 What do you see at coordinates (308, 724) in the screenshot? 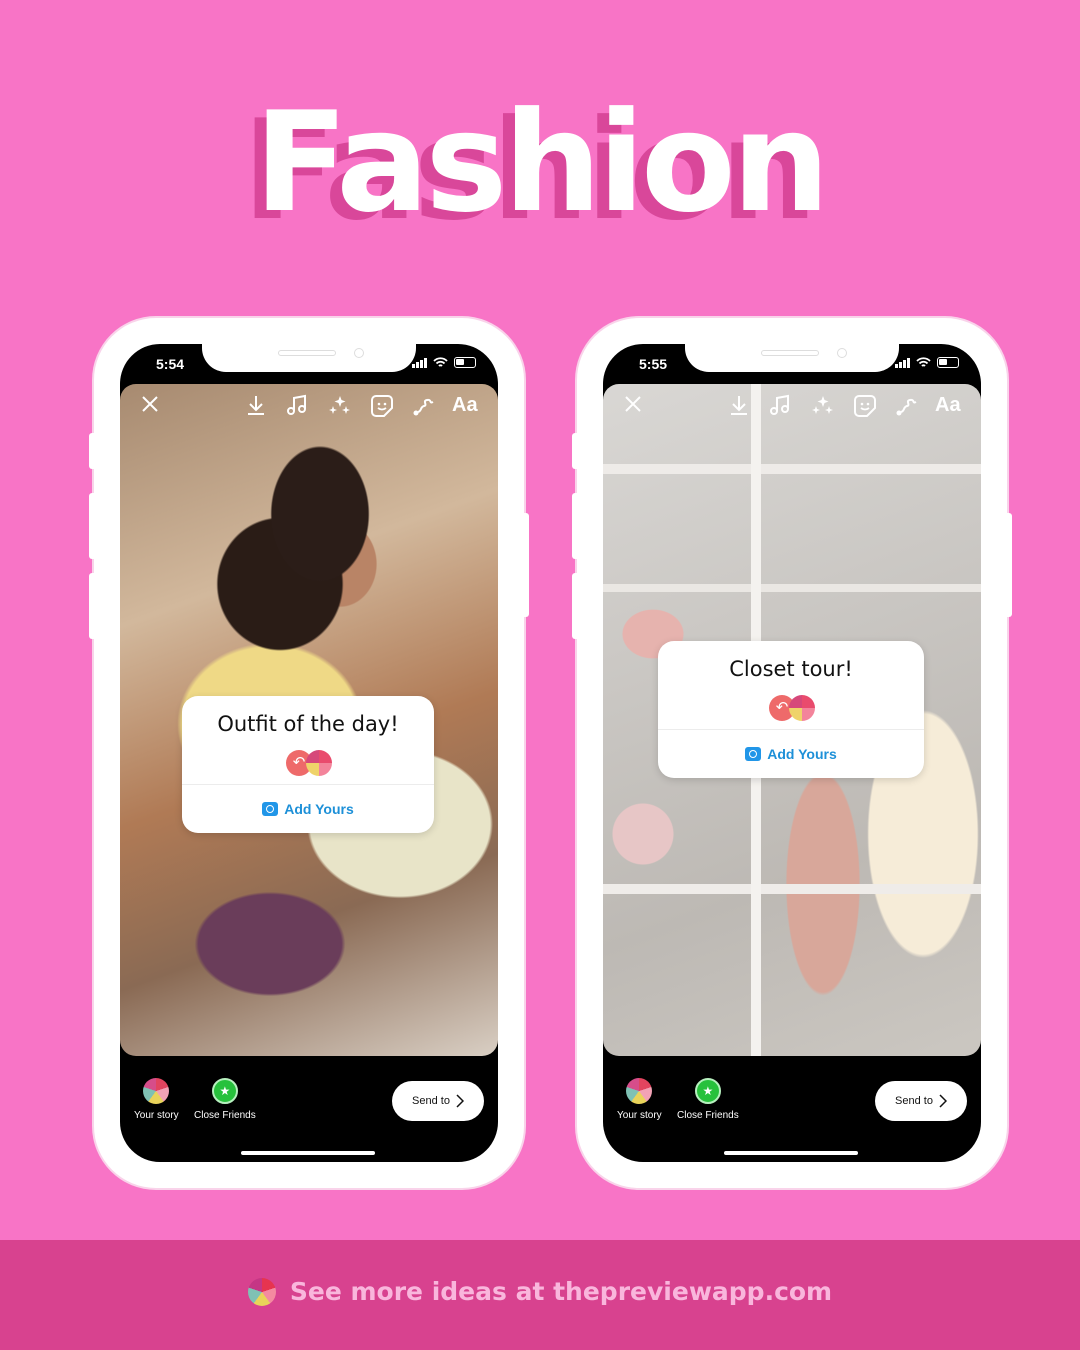
I see `sticker-prompt: Outfit of the day!` at bounding box center [308, 724].